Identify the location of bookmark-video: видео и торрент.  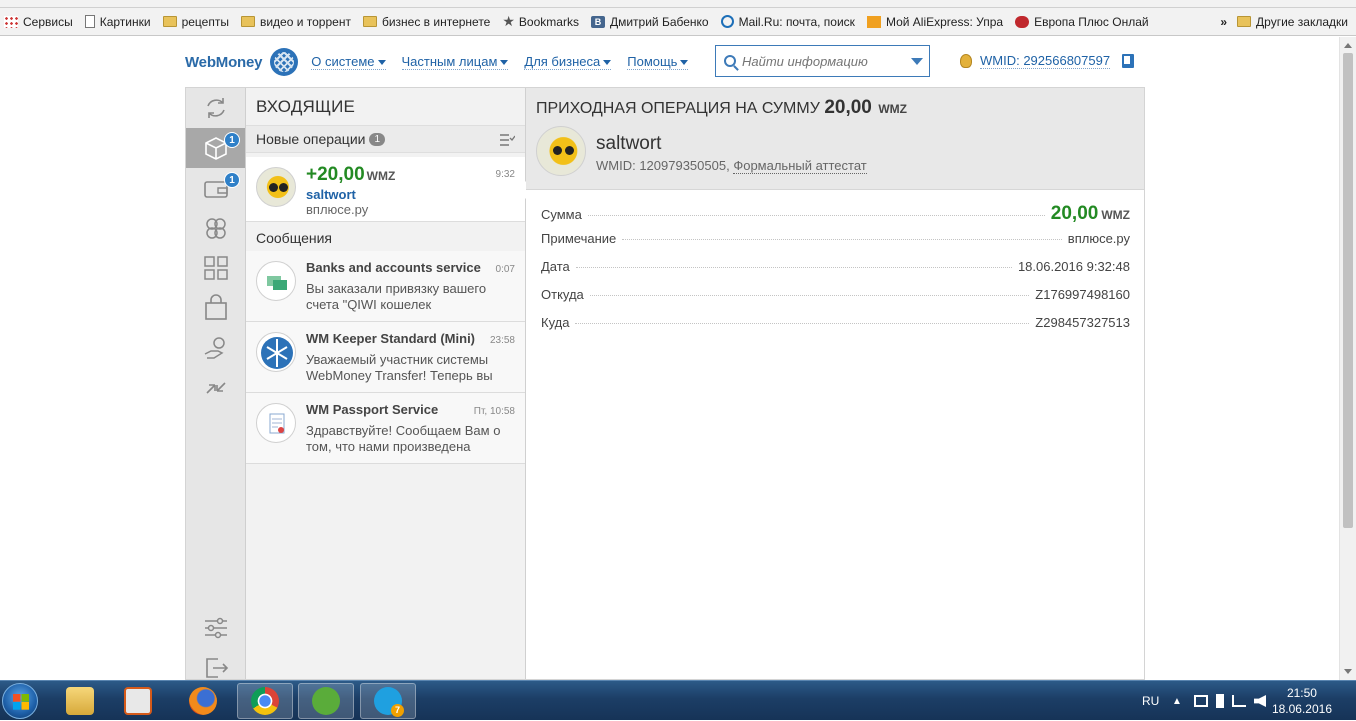
(295, 22).